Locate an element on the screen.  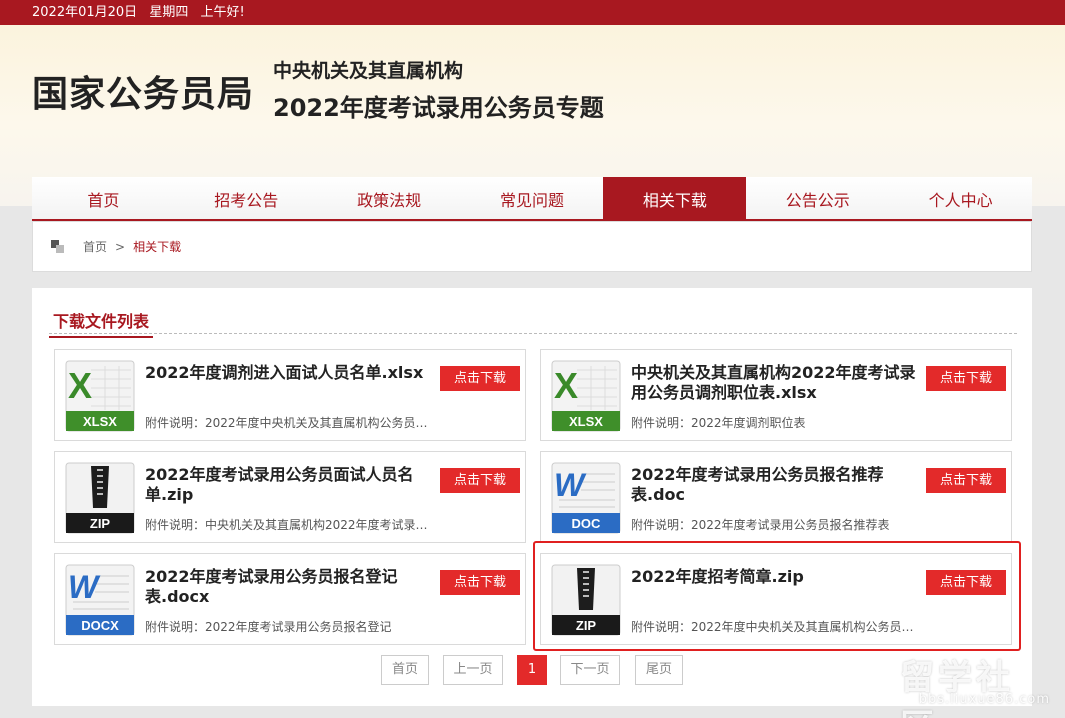
breadcrumb-home-link: 首页 is located at coordinates (95, 247).